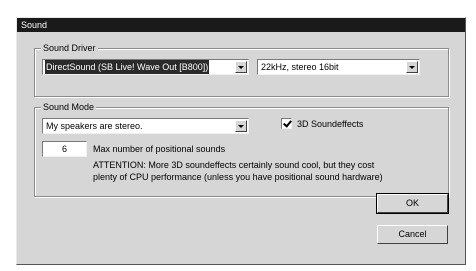 The image size is (476, 271). What do you see at coordinates (241, 25) in the screenshot?
I see `dialog-title: Sound` at bounding box center [241, 25].